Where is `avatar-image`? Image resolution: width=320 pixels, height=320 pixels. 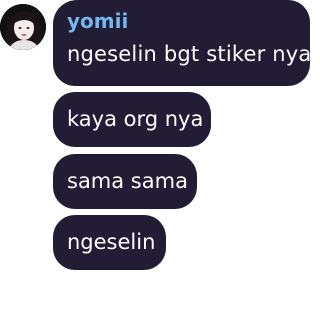 avatar-image is located at coordinates (23, 27).